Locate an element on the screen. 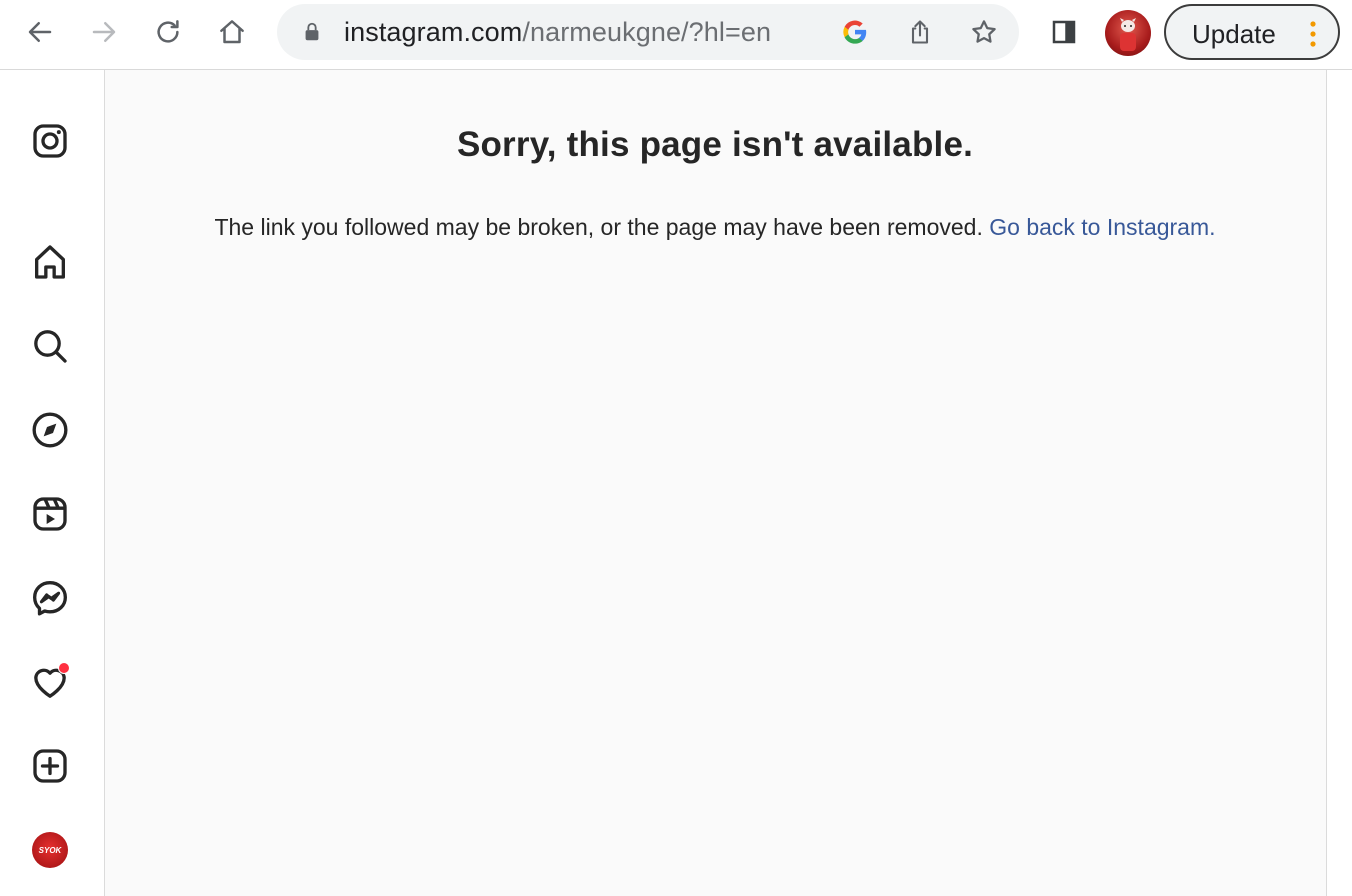 Image resolution: width=1352 pixels, height=896 pixels. address-bar: instagram.com/narmeukgne/?hl=en is located at coordinates (648, 32).